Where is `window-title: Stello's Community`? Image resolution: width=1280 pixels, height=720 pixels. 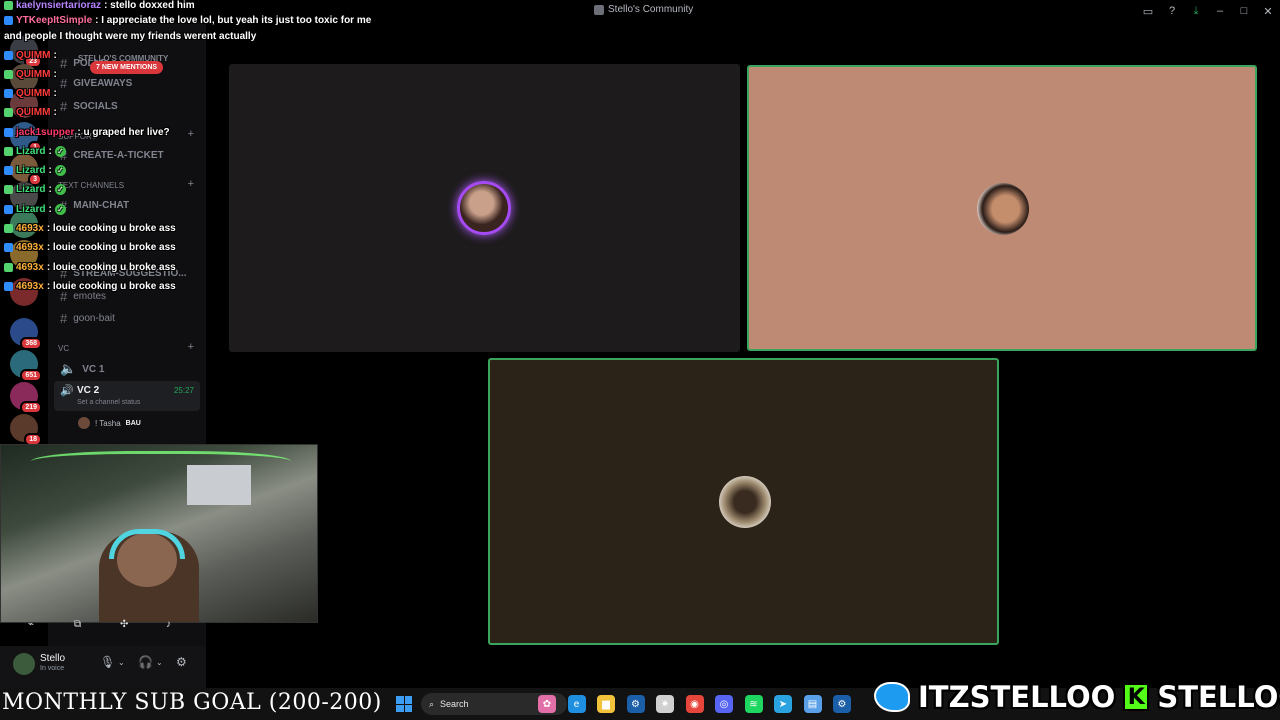
window-title: Stello's Community is located at coordinates (643, 9).